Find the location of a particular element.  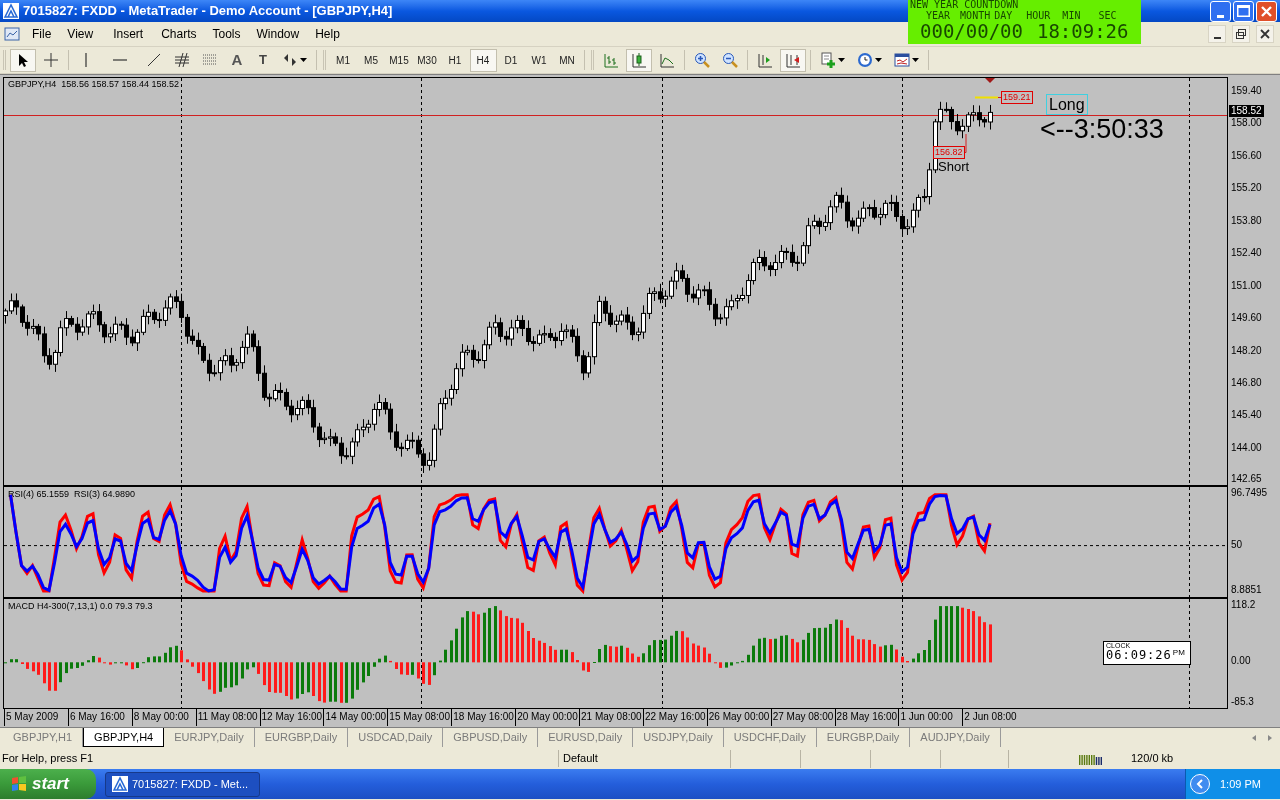

indicator-legend: MACD H4-300(7,13,1) 0.0 79.3 79.3 is located at coordinates (80, 606).